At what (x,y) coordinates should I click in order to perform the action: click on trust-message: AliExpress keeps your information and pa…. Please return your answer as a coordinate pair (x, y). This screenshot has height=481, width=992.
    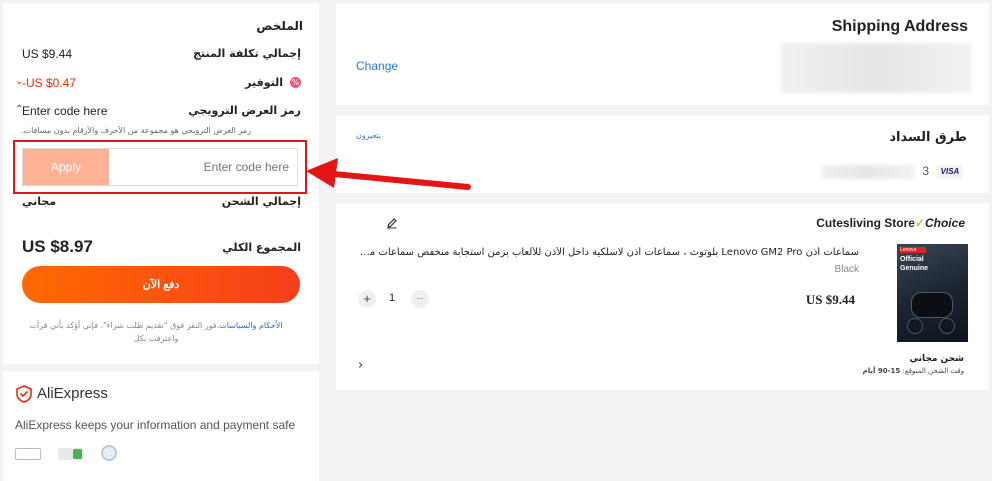
    Looking at the image, I should click on (155, 425).